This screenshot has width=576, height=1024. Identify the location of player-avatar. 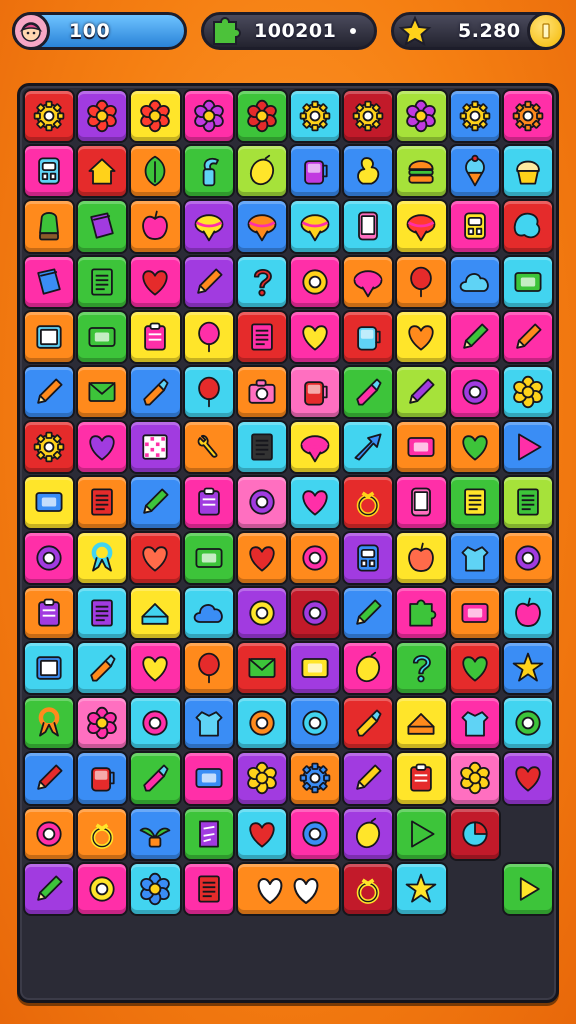
(31, 31).